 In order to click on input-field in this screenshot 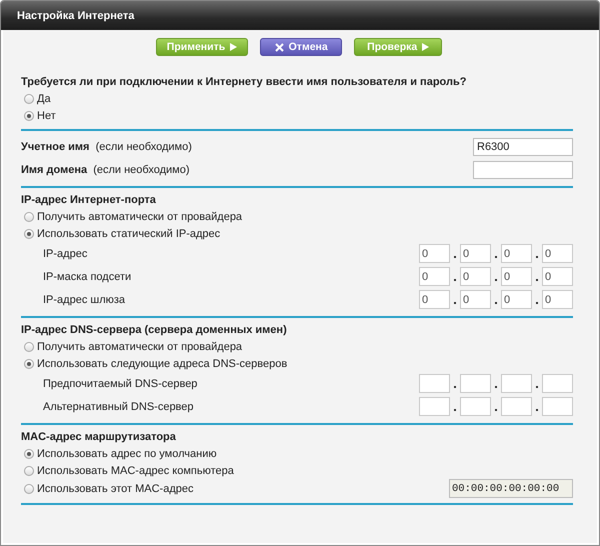, I will do `click(523, 169)`.